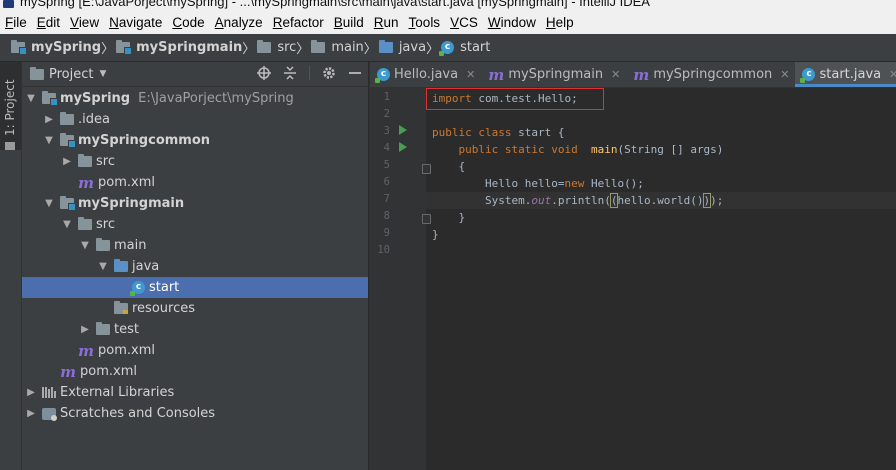 The image size is (896, 470). What do you see at coordinates (349, 22) in the screenshot?
I see `menu-build: Build` at bounding box center [349, 22].